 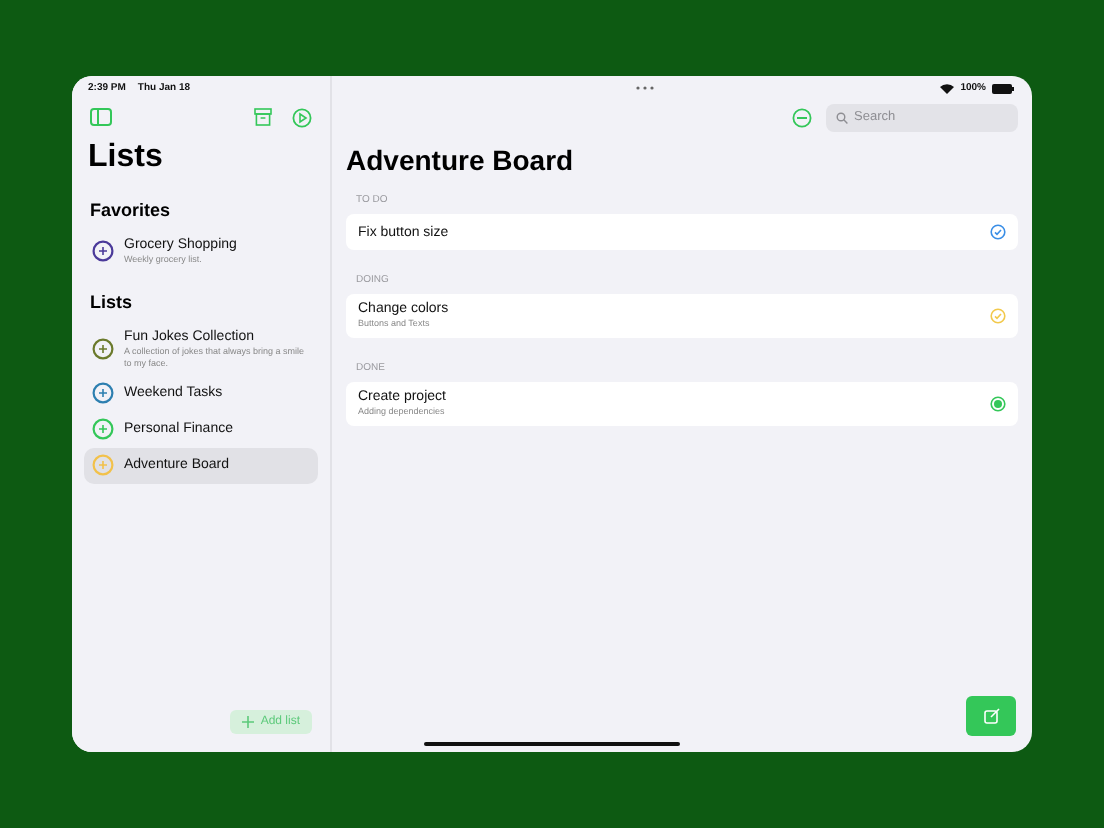 What do you see at coordinates (248, 722) in the screenshot?
I see `plus-icon` at bounding box center [248, 722].